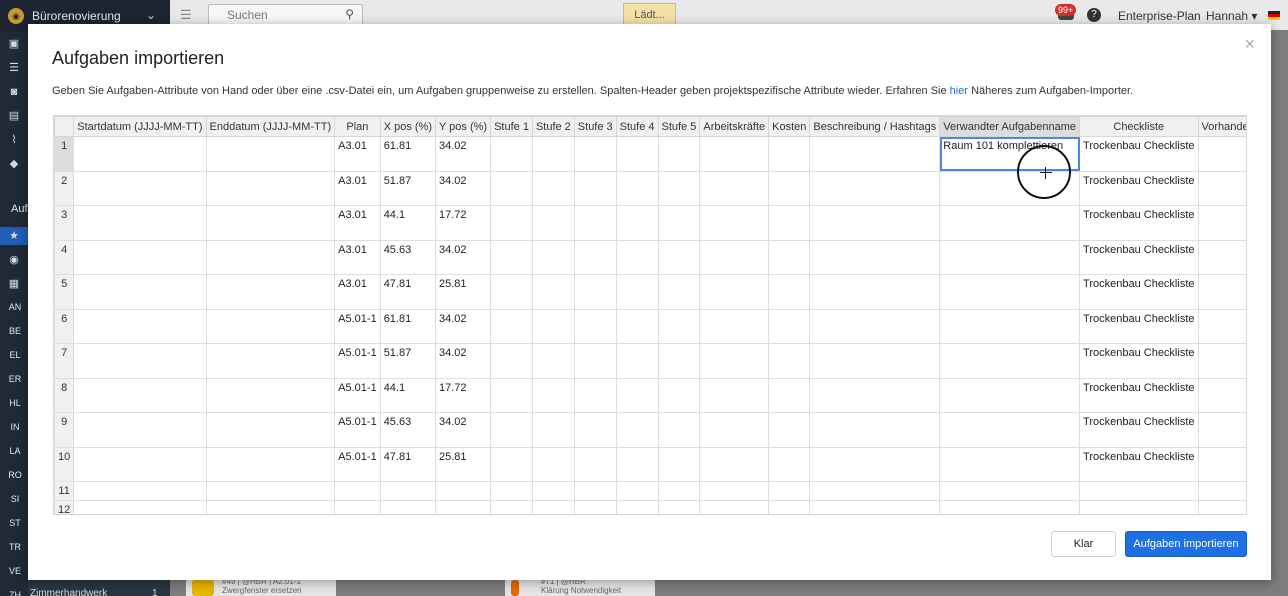 This screenshot has width=1288, height=596. I want to click on column-header: Arbeitskräfte, so click(734, 126).